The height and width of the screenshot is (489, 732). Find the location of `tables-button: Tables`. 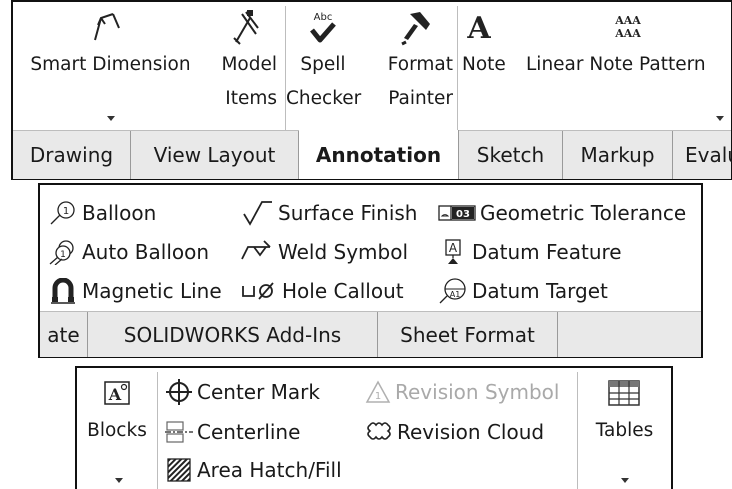

tables-button: Tables is located at coordinates (624, 428).